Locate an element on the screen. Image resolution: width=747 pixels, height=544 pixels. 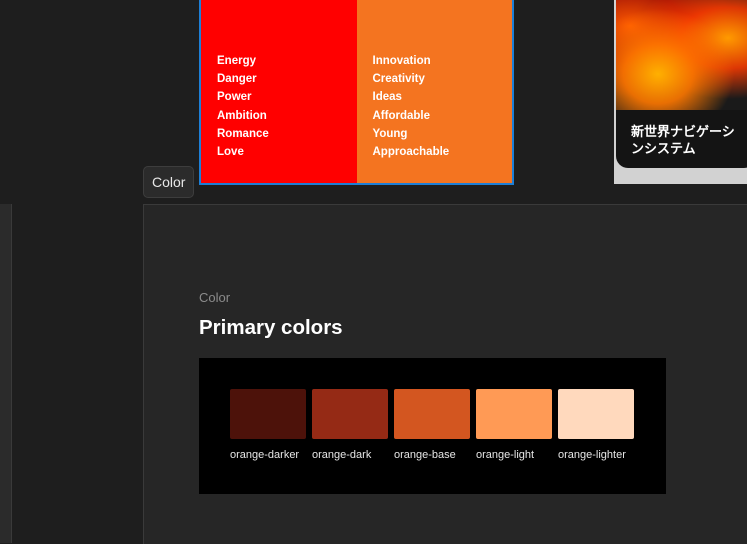
left-panel-edge is located at coordinates (6, 373).